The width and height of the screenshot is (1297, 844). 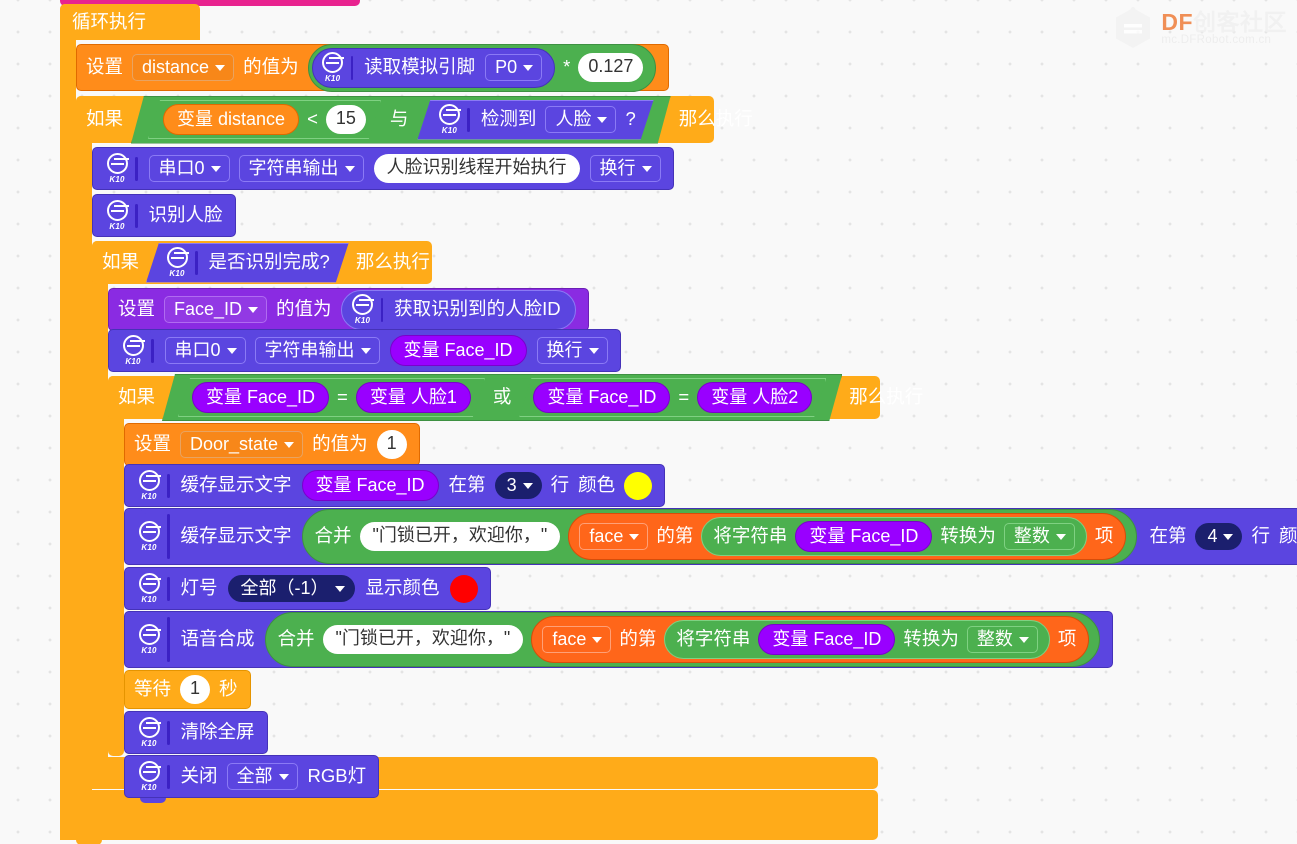 What do you see at coordinates (754, 397) in the screenshot?
I see `variable-face2-reporter: 变量 人脸2` at bounding box center [754, 397].